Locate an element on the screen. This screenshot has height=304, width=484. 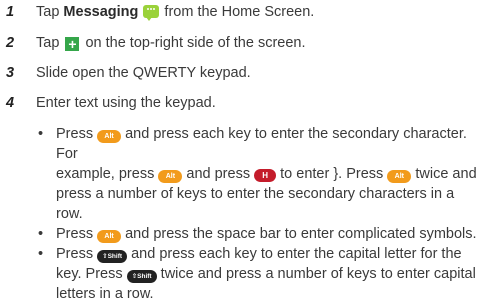
step-number: 2 is located at coordinates (10, 43).